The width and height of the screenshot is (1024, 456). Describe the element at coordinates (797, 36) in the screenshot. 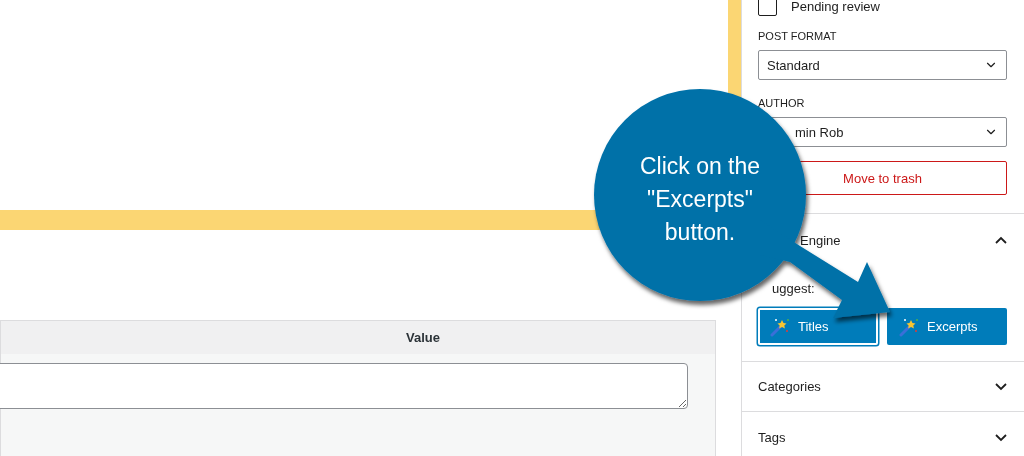

I see `field-label: POST FORMAT` at that location.